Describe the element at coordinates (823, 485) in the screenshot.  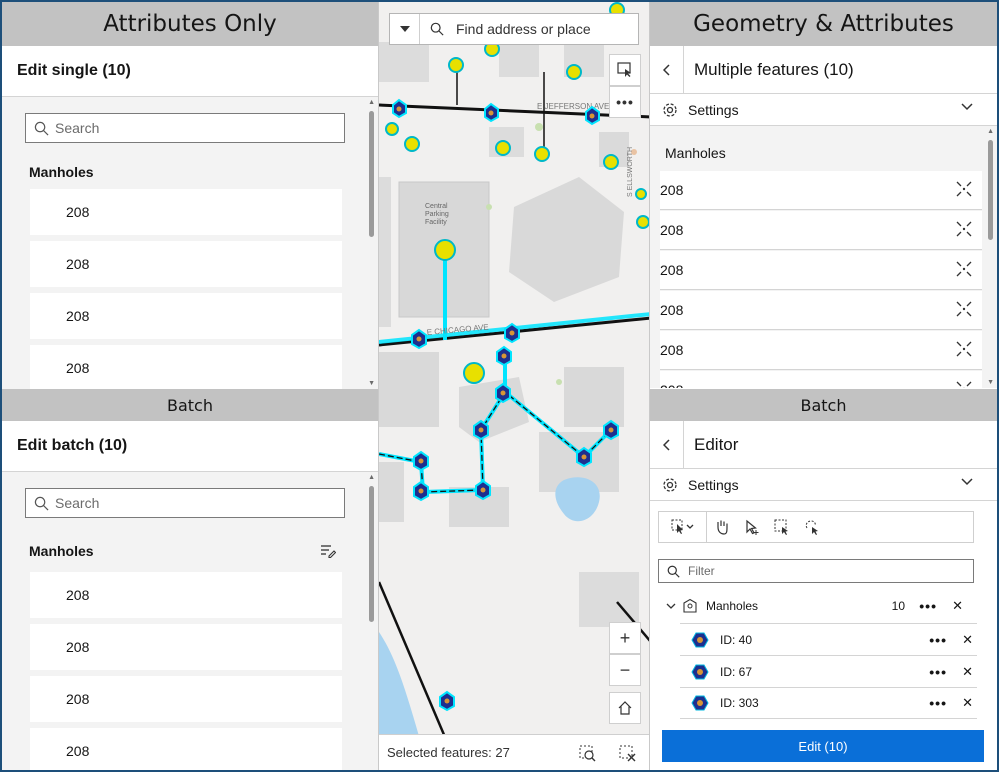
I see `editor-settings-toggle: Settings` at that location.